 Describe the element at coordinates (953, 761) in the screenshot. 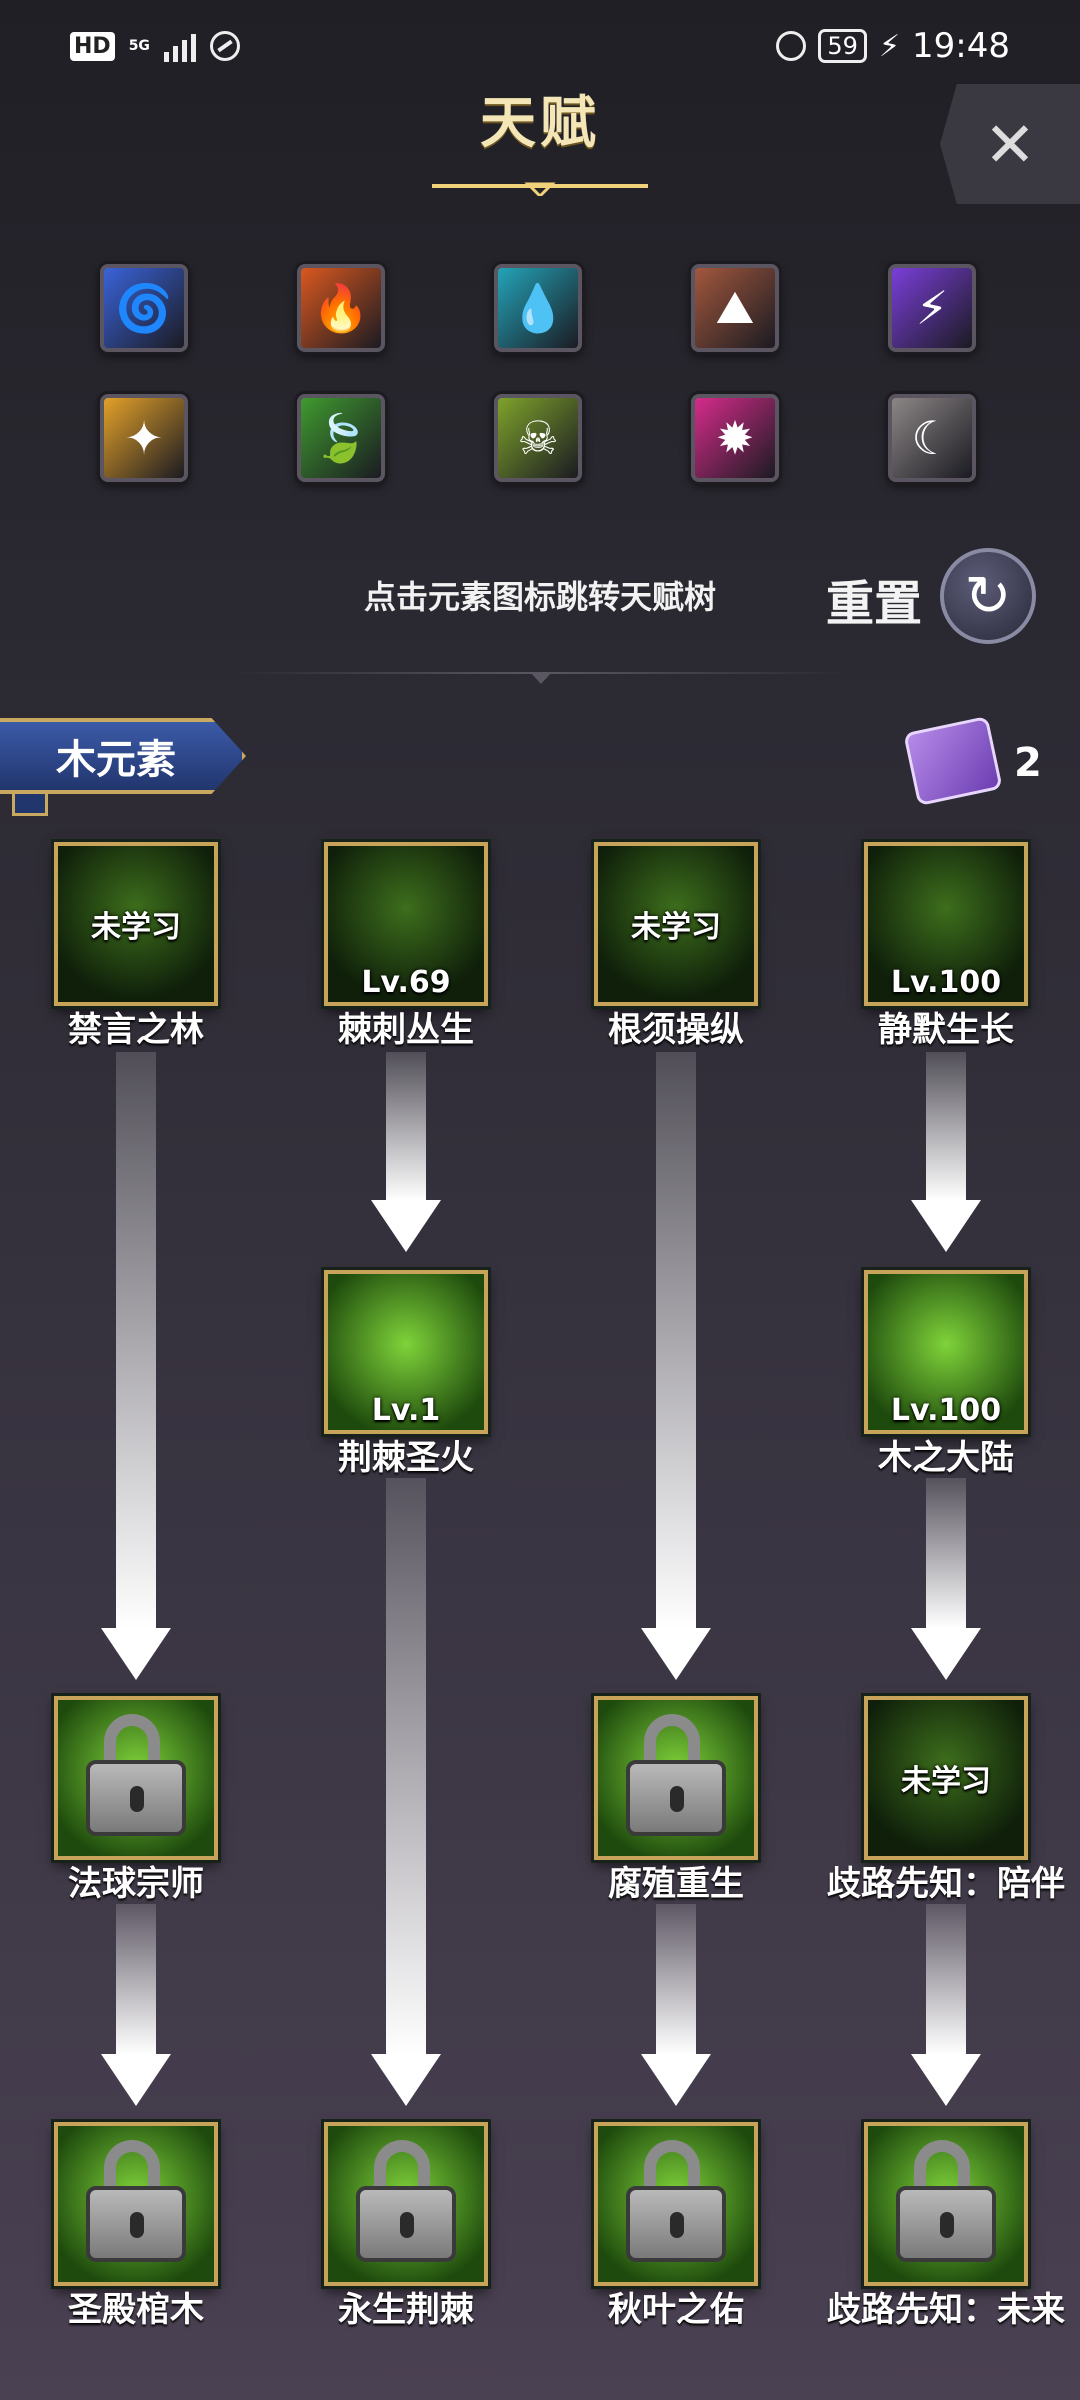

I see `talent-scroll-icon` at that location.